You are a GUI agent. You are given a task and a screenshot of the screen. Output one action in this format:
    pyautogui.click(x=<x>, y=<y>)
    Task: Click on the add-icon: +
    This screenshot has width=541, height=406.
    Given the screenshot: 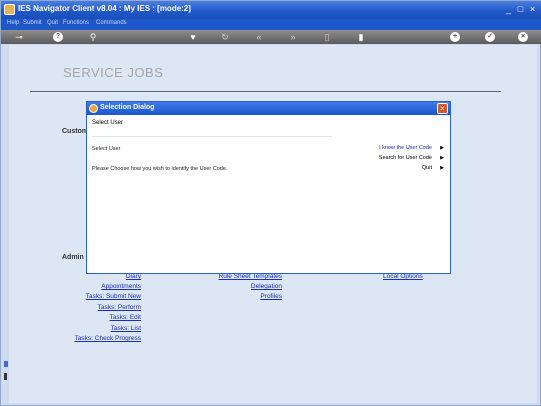 What is the action you would take?
    pyautogui.click(x=455, y=37)
    